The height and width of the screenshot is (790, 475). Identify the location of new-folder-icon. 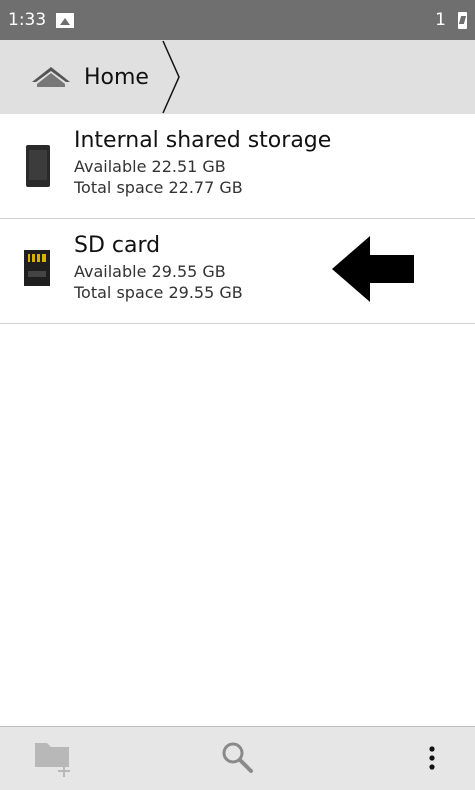
(54, 760).